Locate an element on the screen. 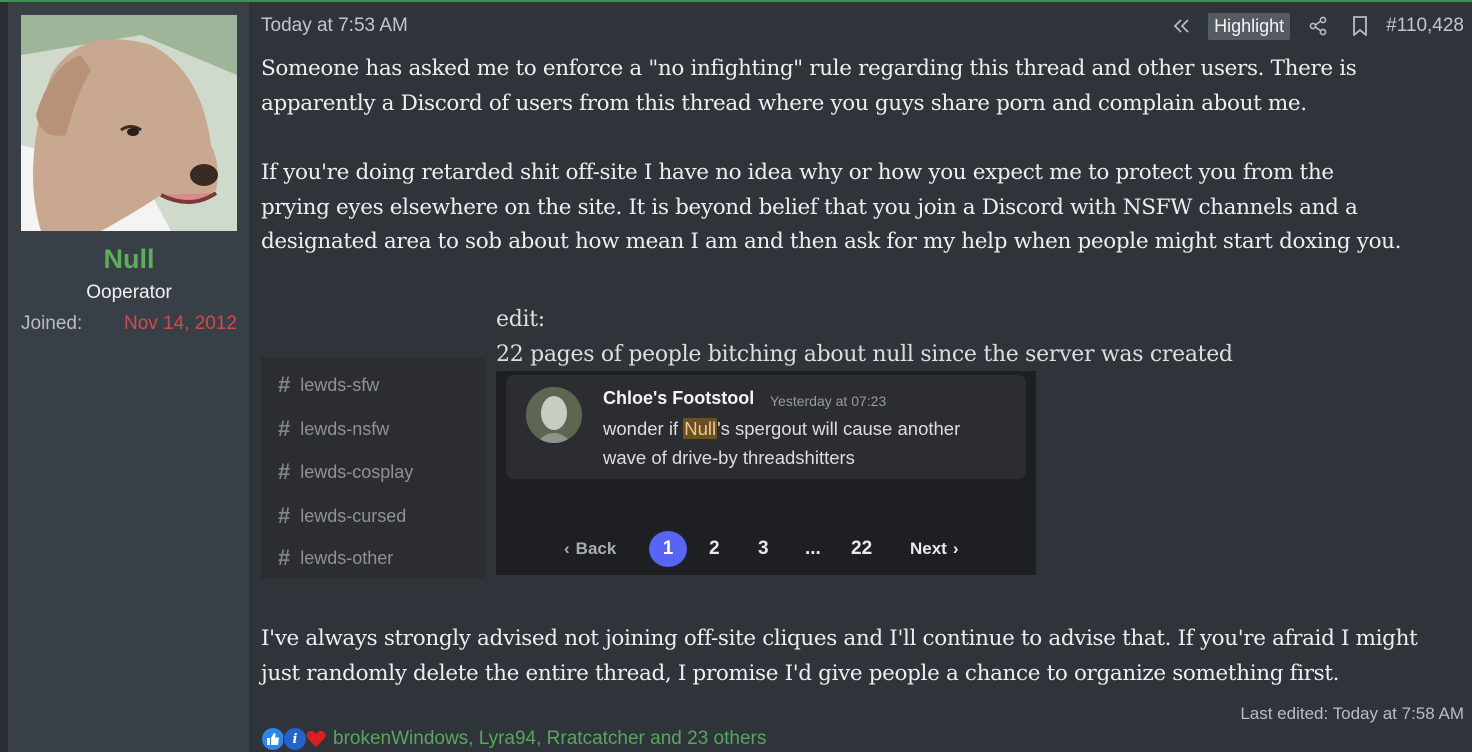  channel-item: # lewds-sfw is located at coordinates (328, 385).